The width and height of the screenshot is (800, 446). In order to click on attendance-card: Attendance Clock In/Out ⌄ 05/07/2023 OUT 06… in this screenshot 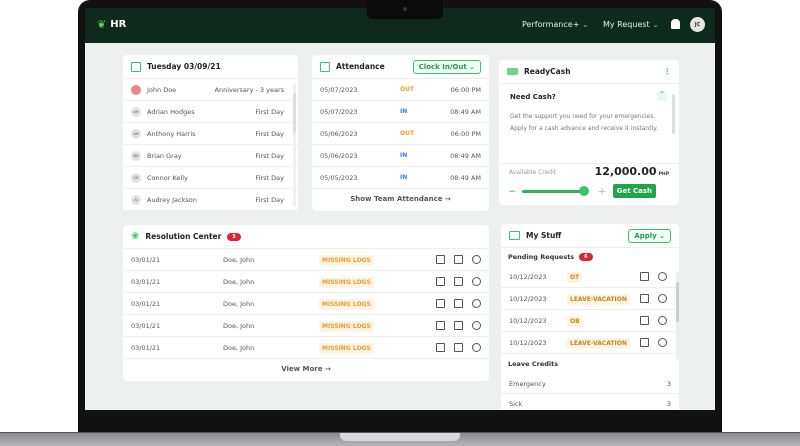, I will do `click(400, 133)`.